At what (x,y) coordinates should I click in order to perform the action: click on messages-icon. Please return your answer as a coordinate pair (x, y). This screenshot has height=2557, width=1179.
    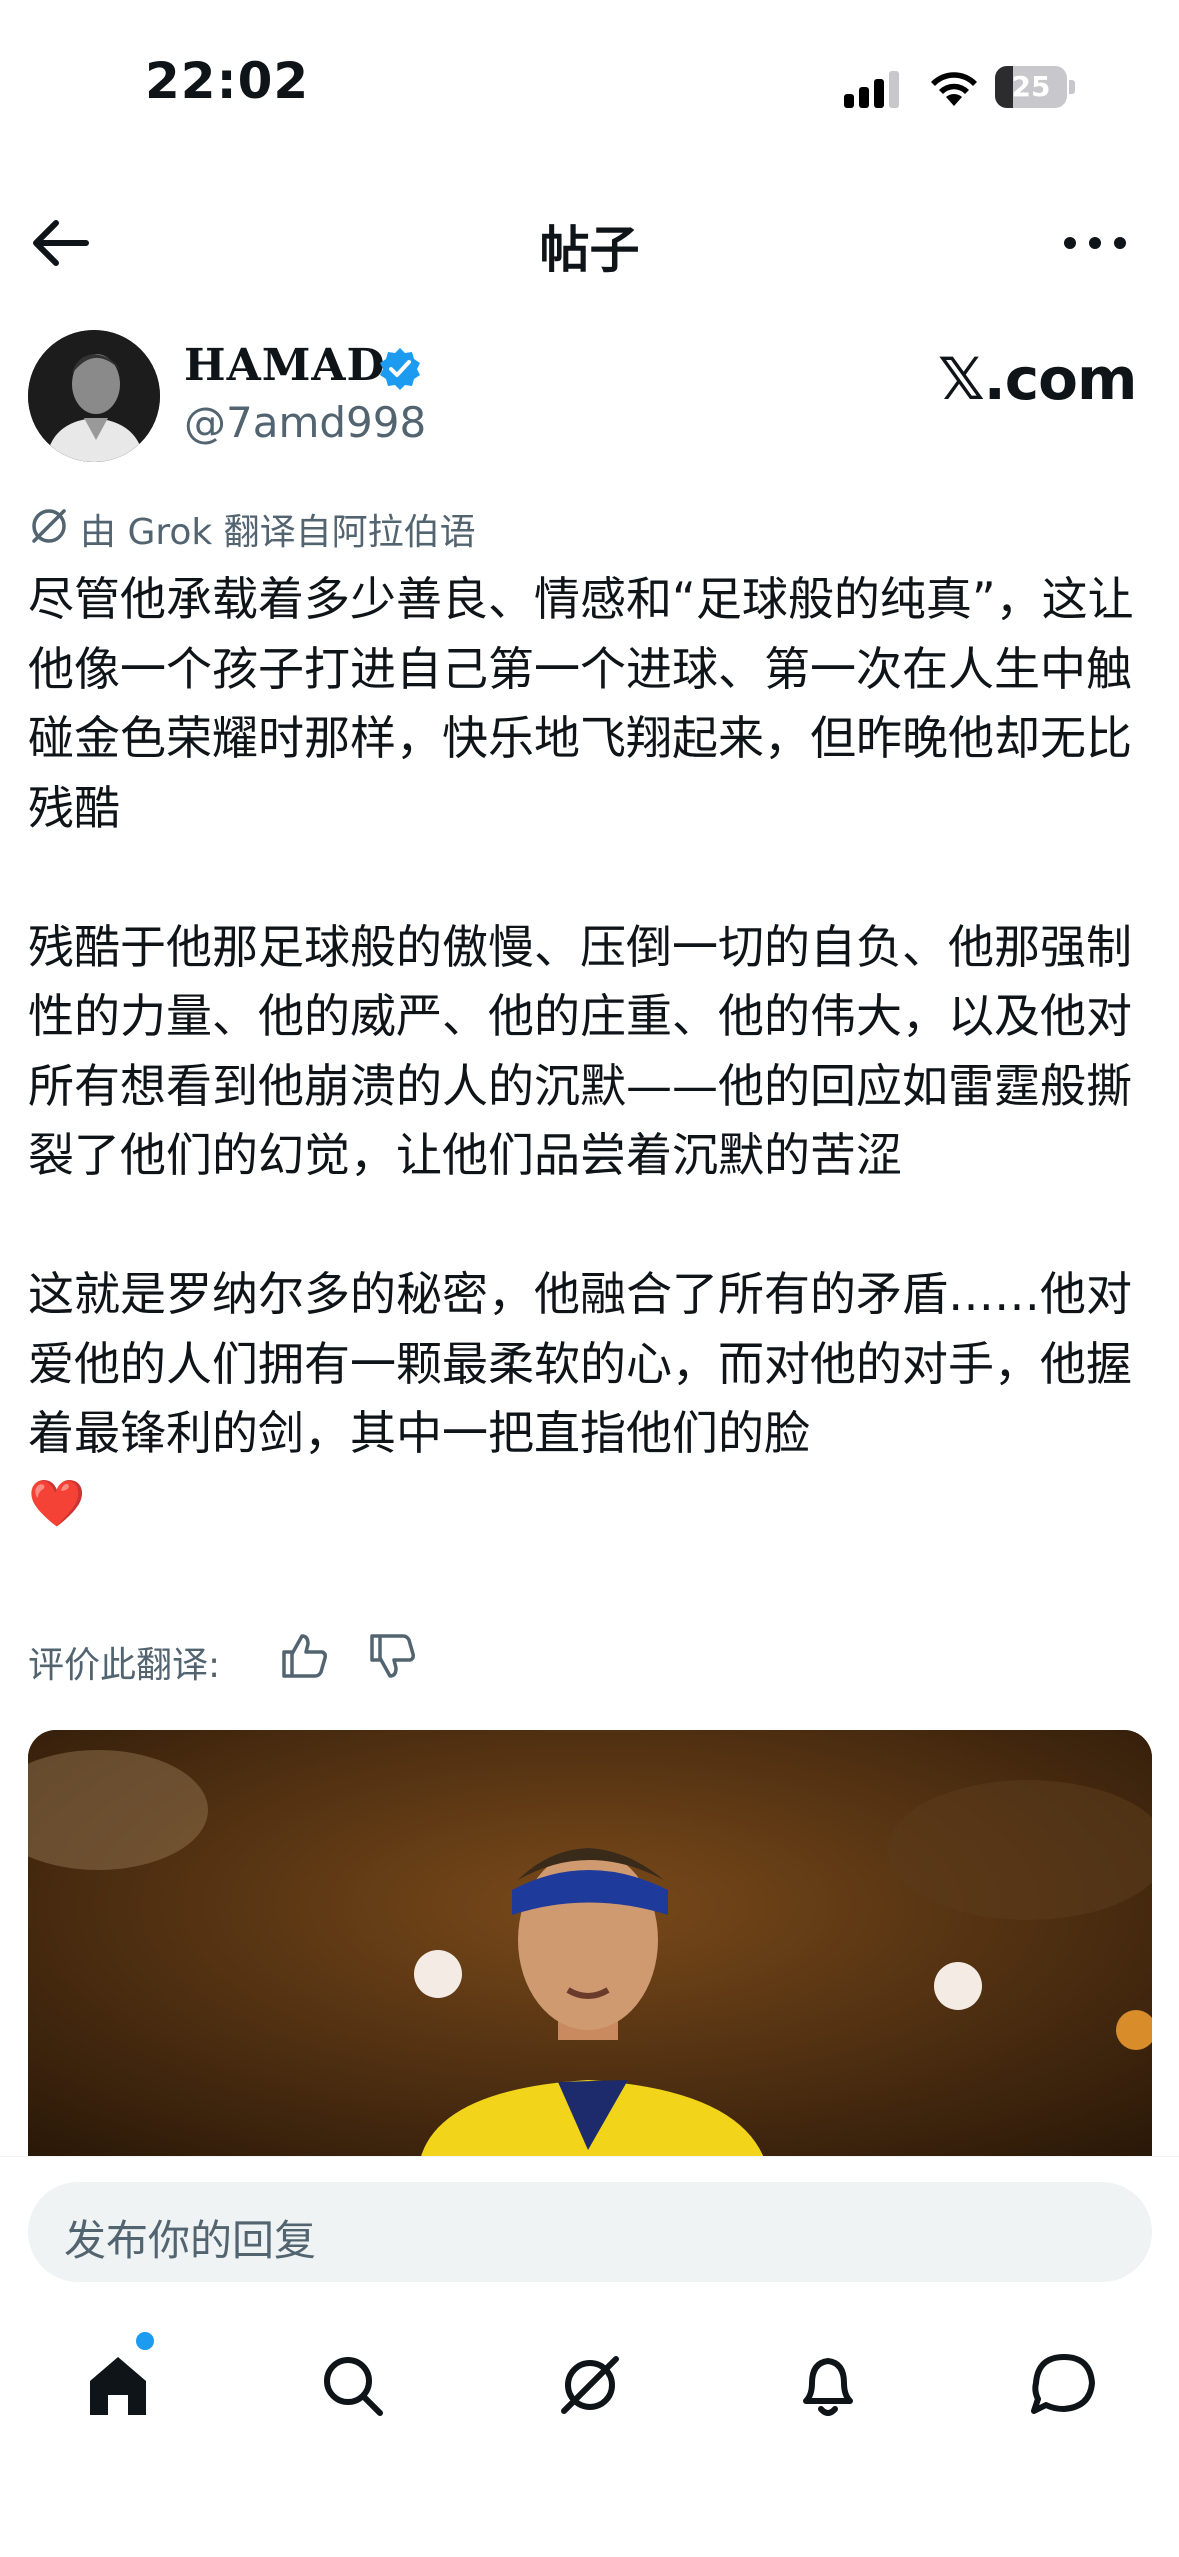
    Looking at the image, I should click on (1063, 2384).